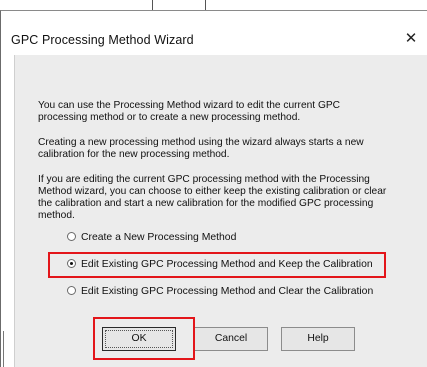 The width and height of the screenshot is (427, 367). Describe the element at coordinates (139, 339) in the screenshot. I see `ok-button: OK` at that location.